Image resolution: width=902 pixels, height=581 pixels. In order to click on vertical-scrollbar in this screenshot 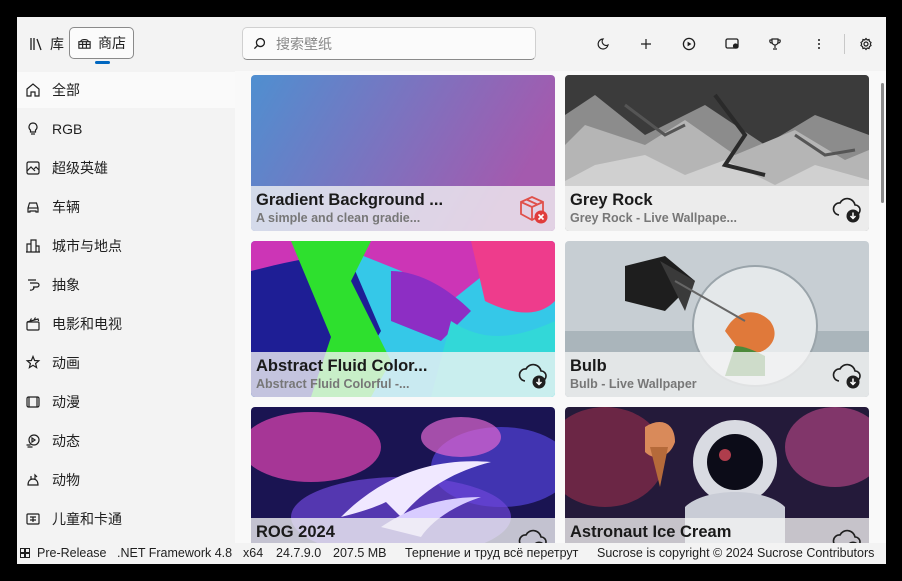, I will do `click(882, 143)`.